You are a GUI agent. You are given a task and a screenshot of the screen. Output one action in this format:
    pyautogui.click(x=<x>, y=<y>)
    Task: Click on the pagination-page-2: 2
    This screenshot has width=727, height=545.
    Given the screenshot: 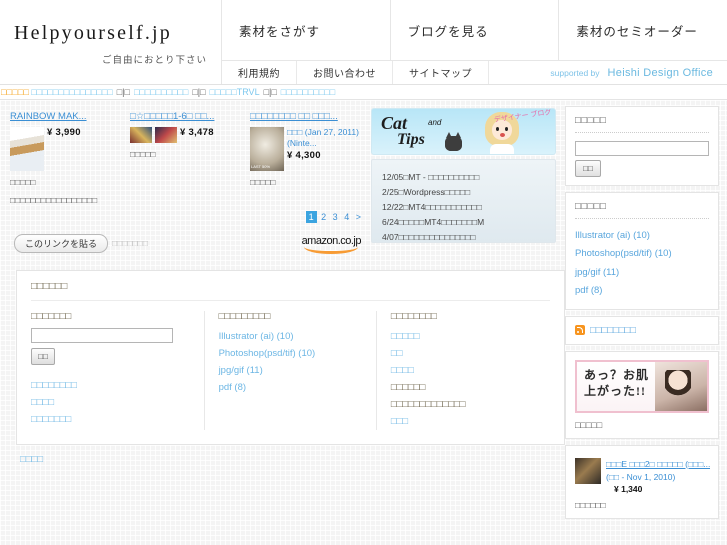 What is the action you would take?
    pyautogui.click(x=323, y=217)
    